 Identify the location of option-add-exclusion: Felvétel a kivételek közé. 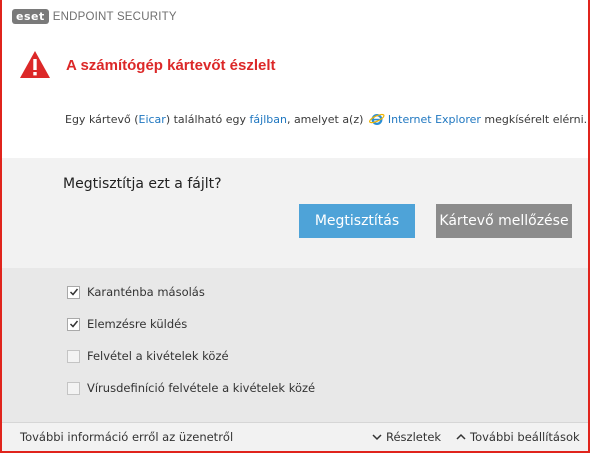
(148, 356).